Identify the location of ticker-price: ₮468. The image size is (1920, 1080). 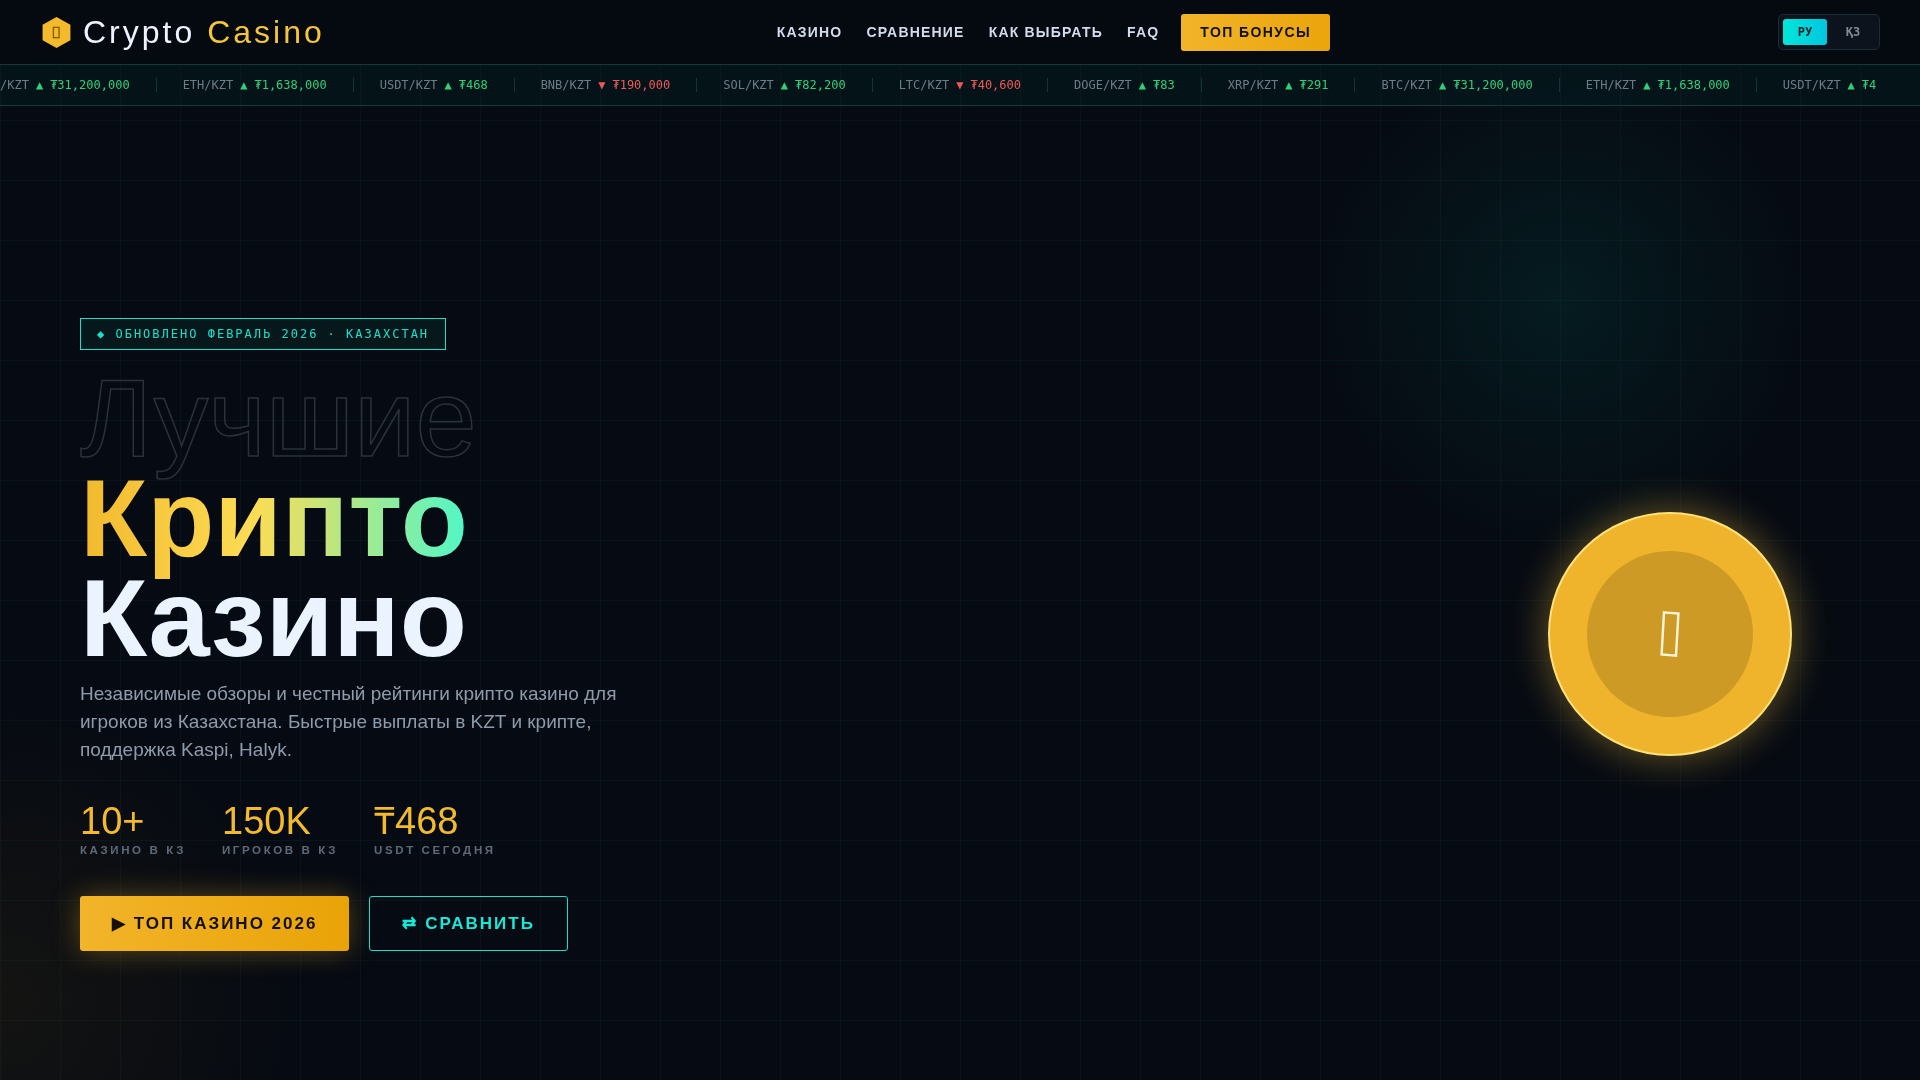
(473, 85).